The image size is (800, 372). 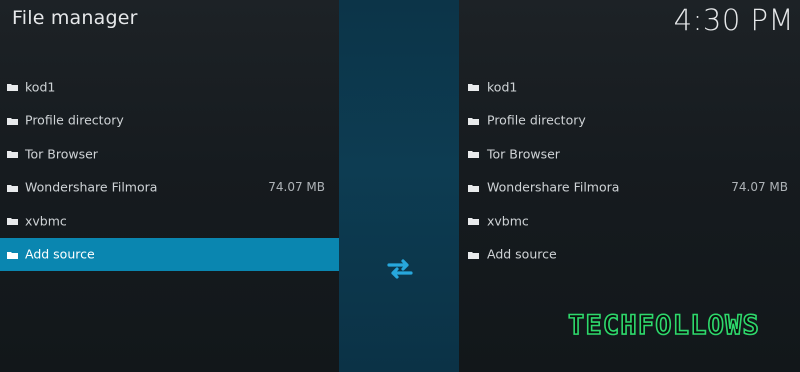 I want to click on left-list-item-wondershare-filmora: Wondershare Filmora 74.07 MB, so click(x=169, y=188).